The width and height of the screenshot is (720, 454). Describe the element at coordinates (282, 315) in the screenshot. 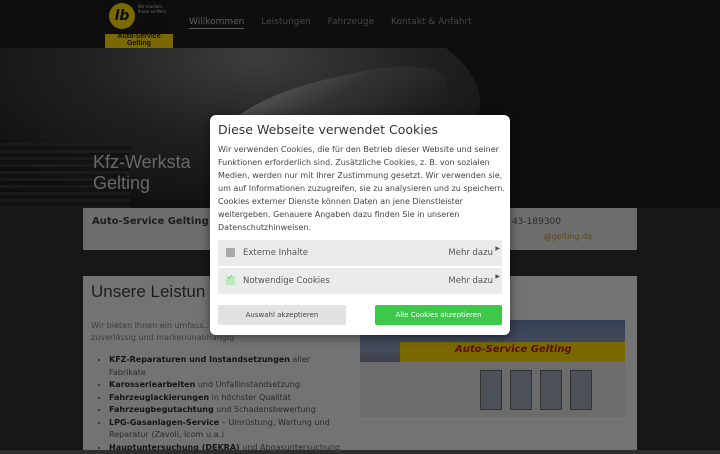

I see `accept-selection-button: Auswahl akzeptieren` at that location.